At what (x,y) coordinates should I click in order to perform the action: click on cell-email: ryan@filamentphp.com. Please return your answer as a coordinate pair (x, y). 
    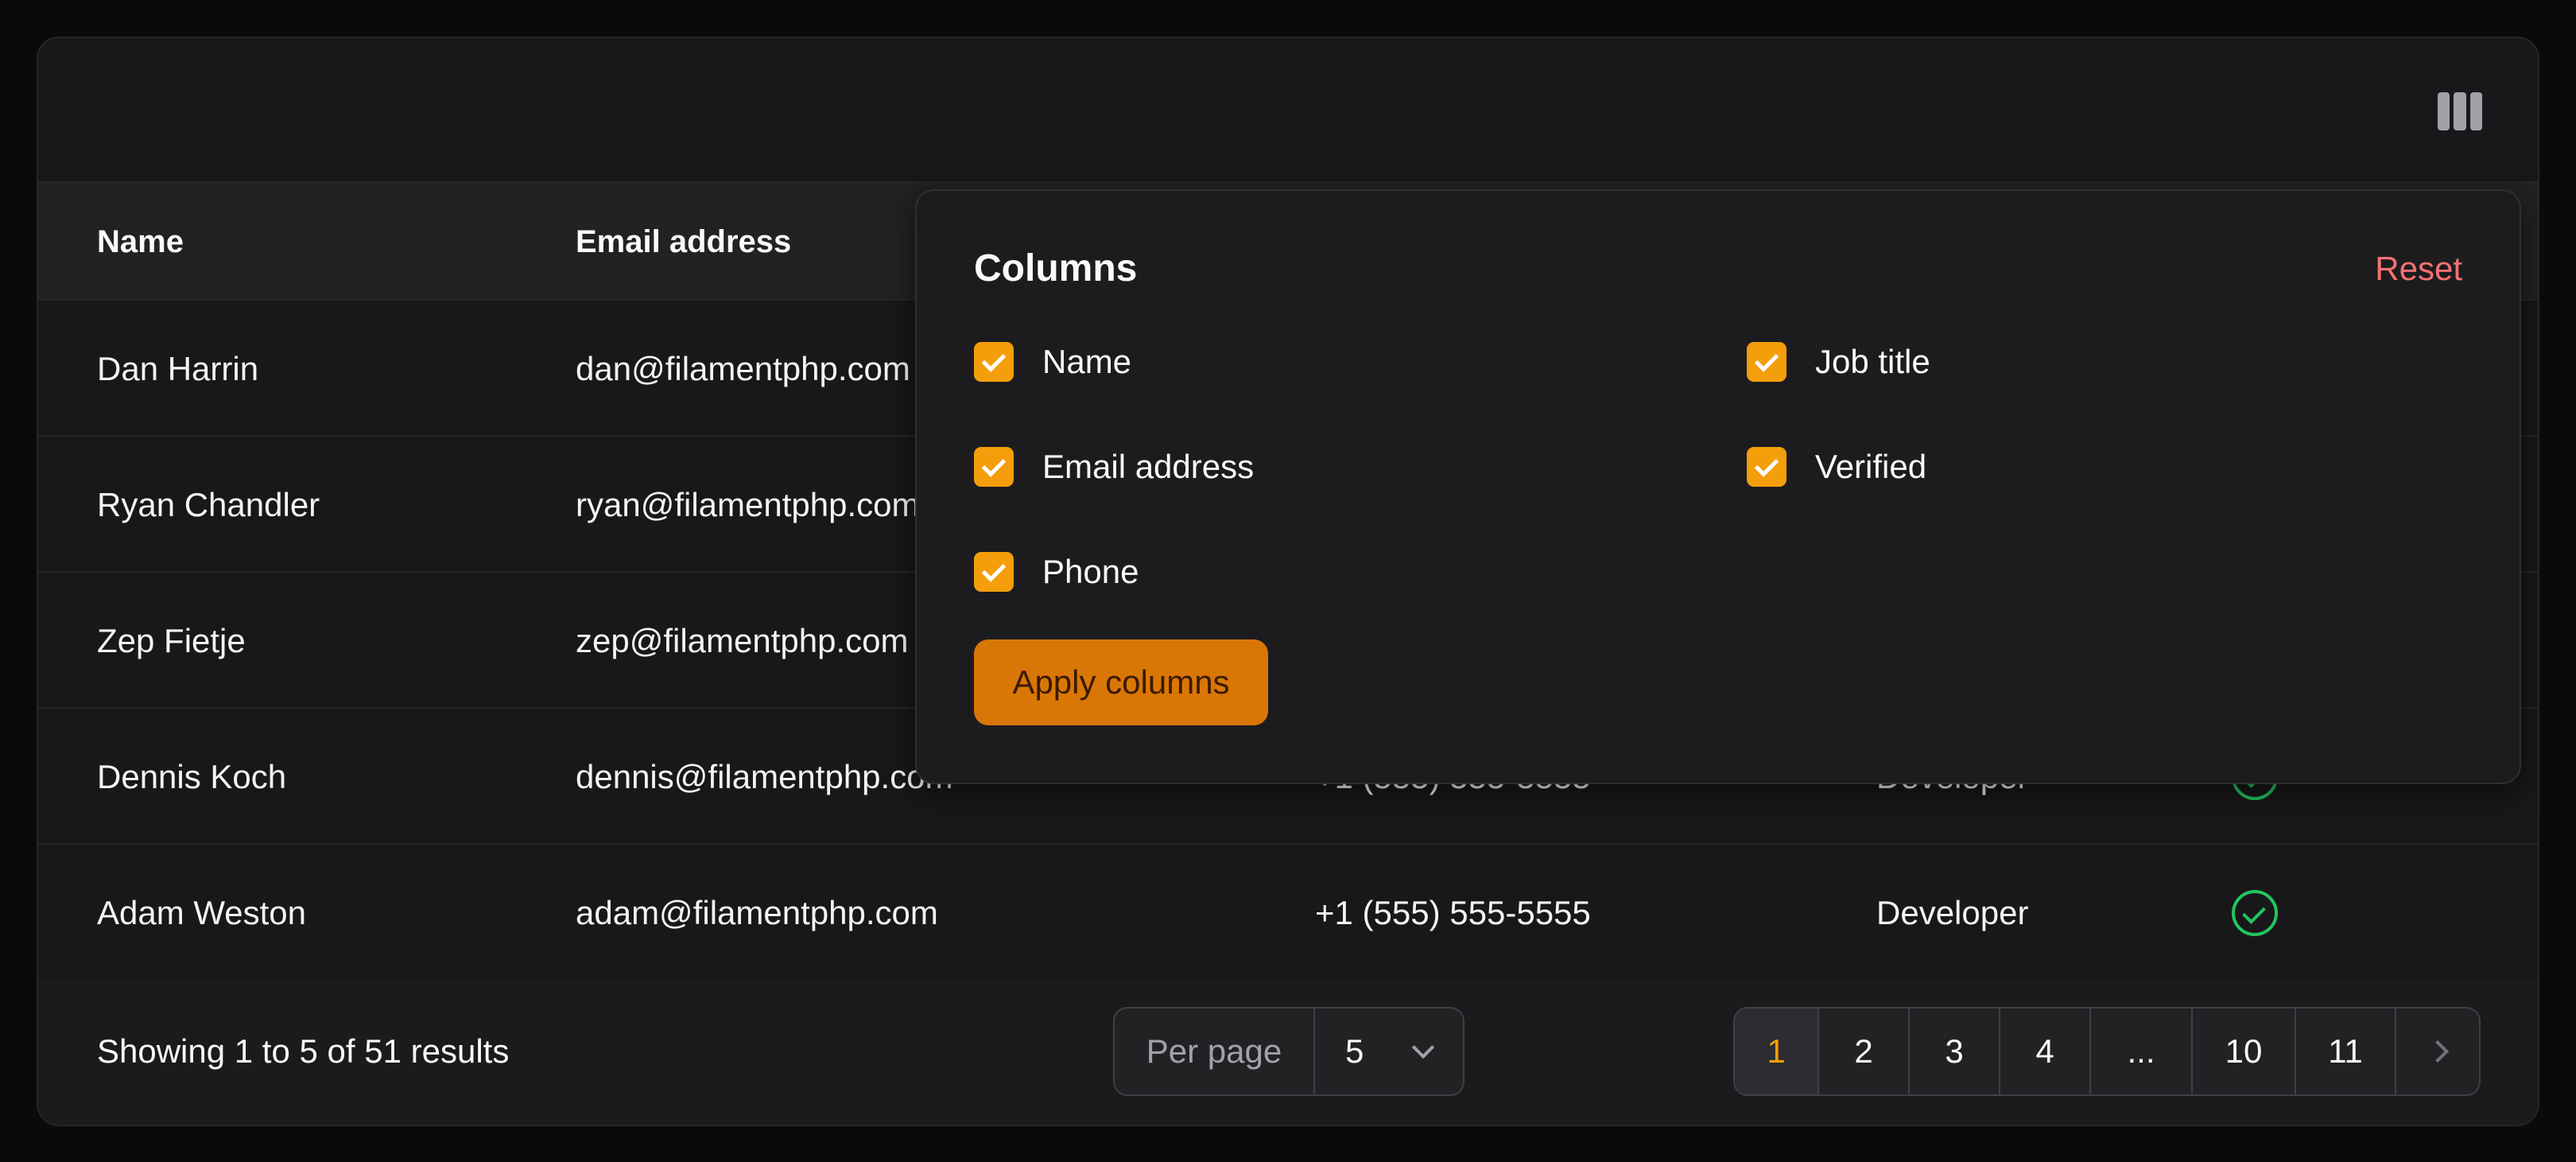
    Looking at the image, I should click on (748, 504).